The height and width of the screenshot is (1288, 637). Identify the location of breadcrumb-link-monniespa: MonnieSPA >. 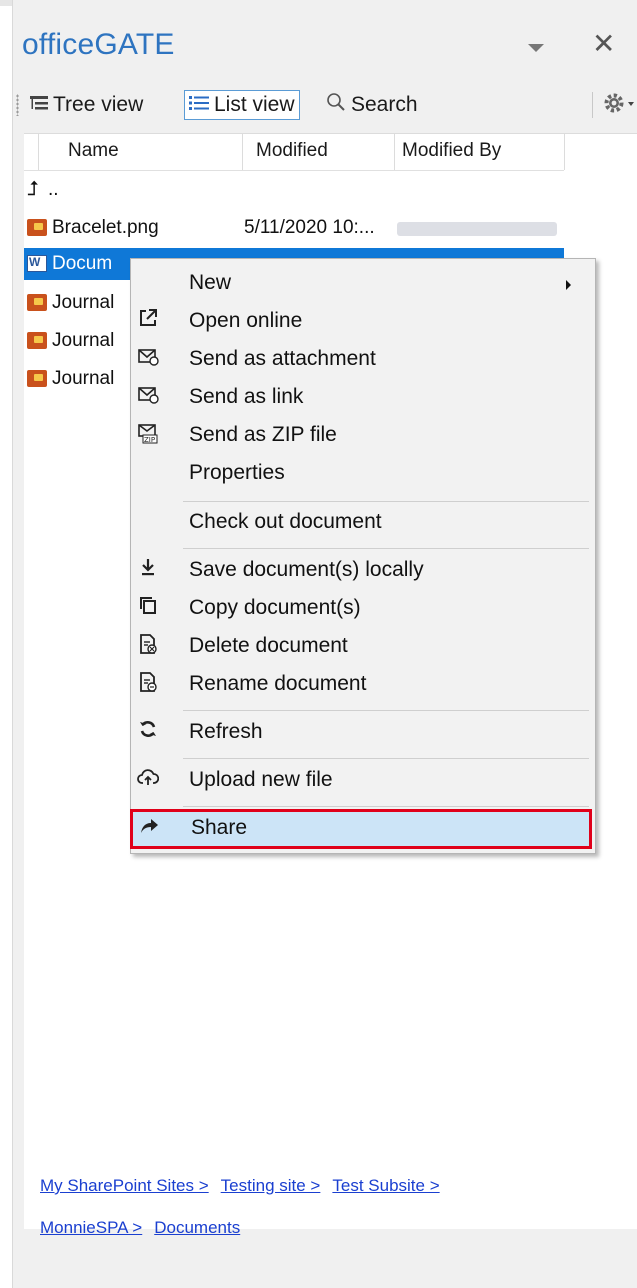
(91, 1227).